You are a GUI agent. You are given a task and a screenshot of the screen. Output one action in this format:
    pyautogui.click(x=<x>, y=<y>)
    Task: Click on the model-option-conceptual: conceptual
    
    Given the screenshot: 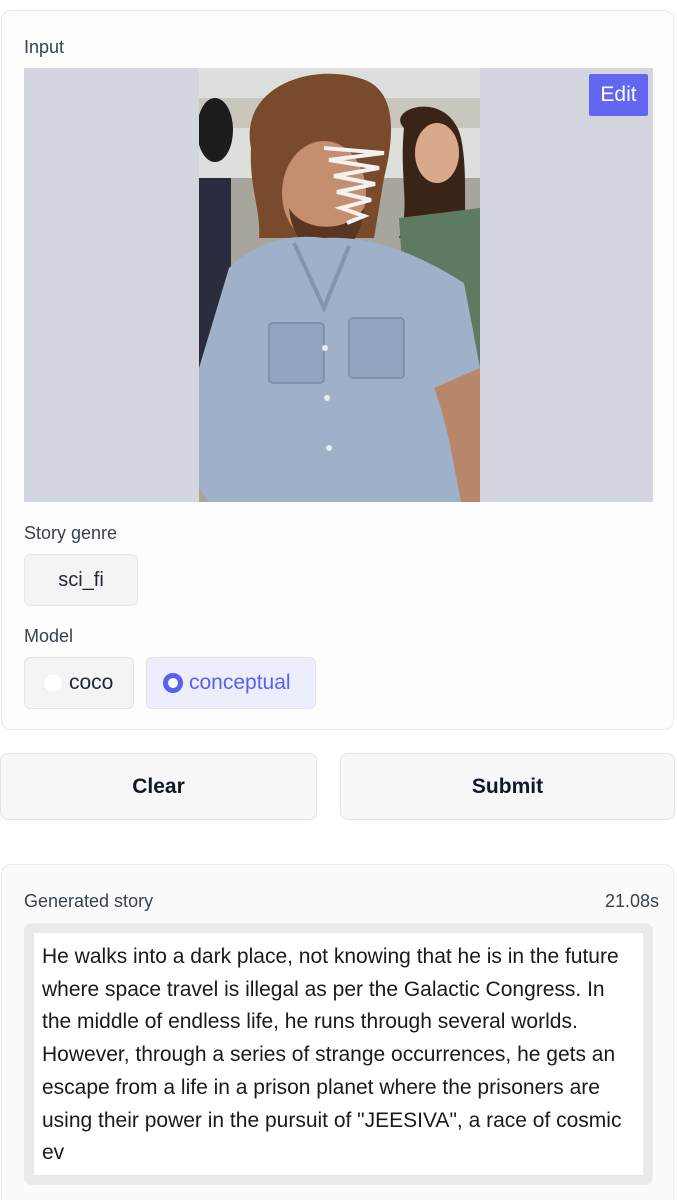 What is the action you would take?
    pyautogui.click(x=231, y=683)
    